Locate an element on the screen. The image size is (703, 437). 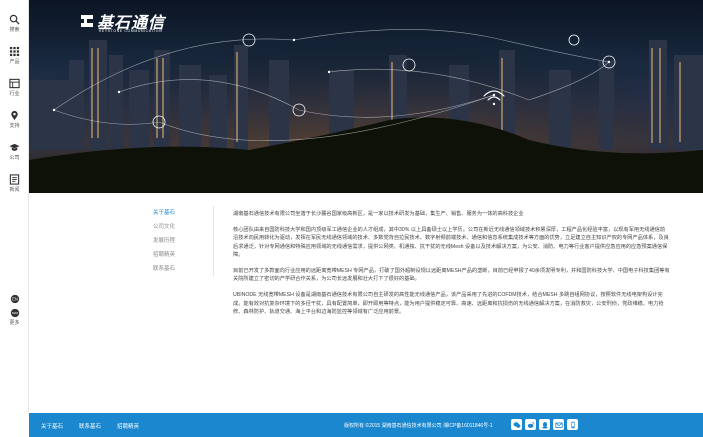
nav-item-company: 公司 is located at coordinates (14, 154).